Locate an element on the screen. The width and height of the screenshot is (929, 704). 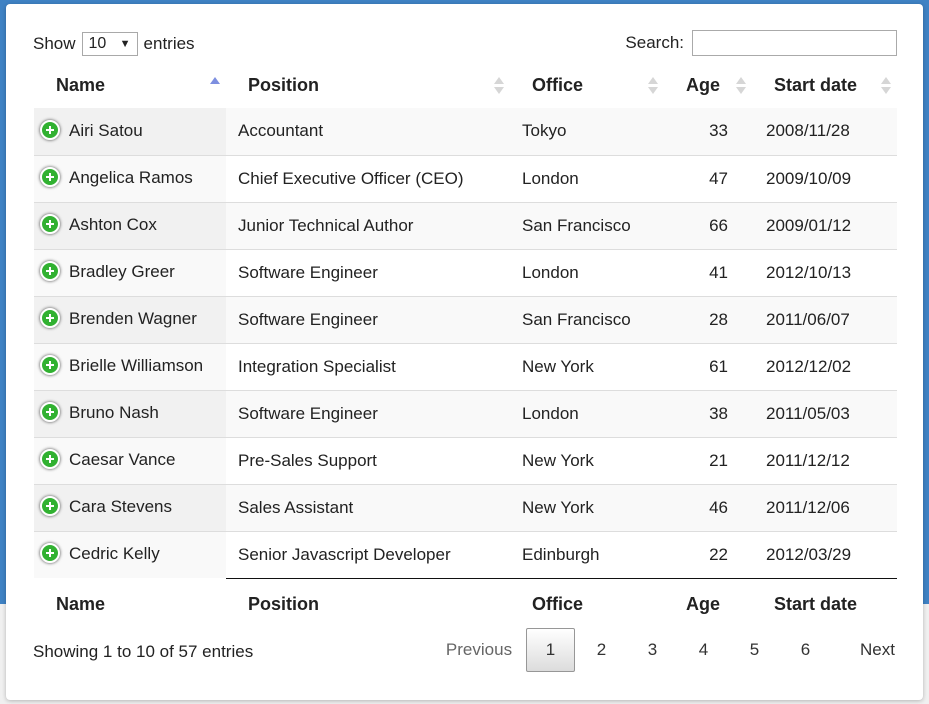
column-header-age: Age is located at coordinates (708, 85).